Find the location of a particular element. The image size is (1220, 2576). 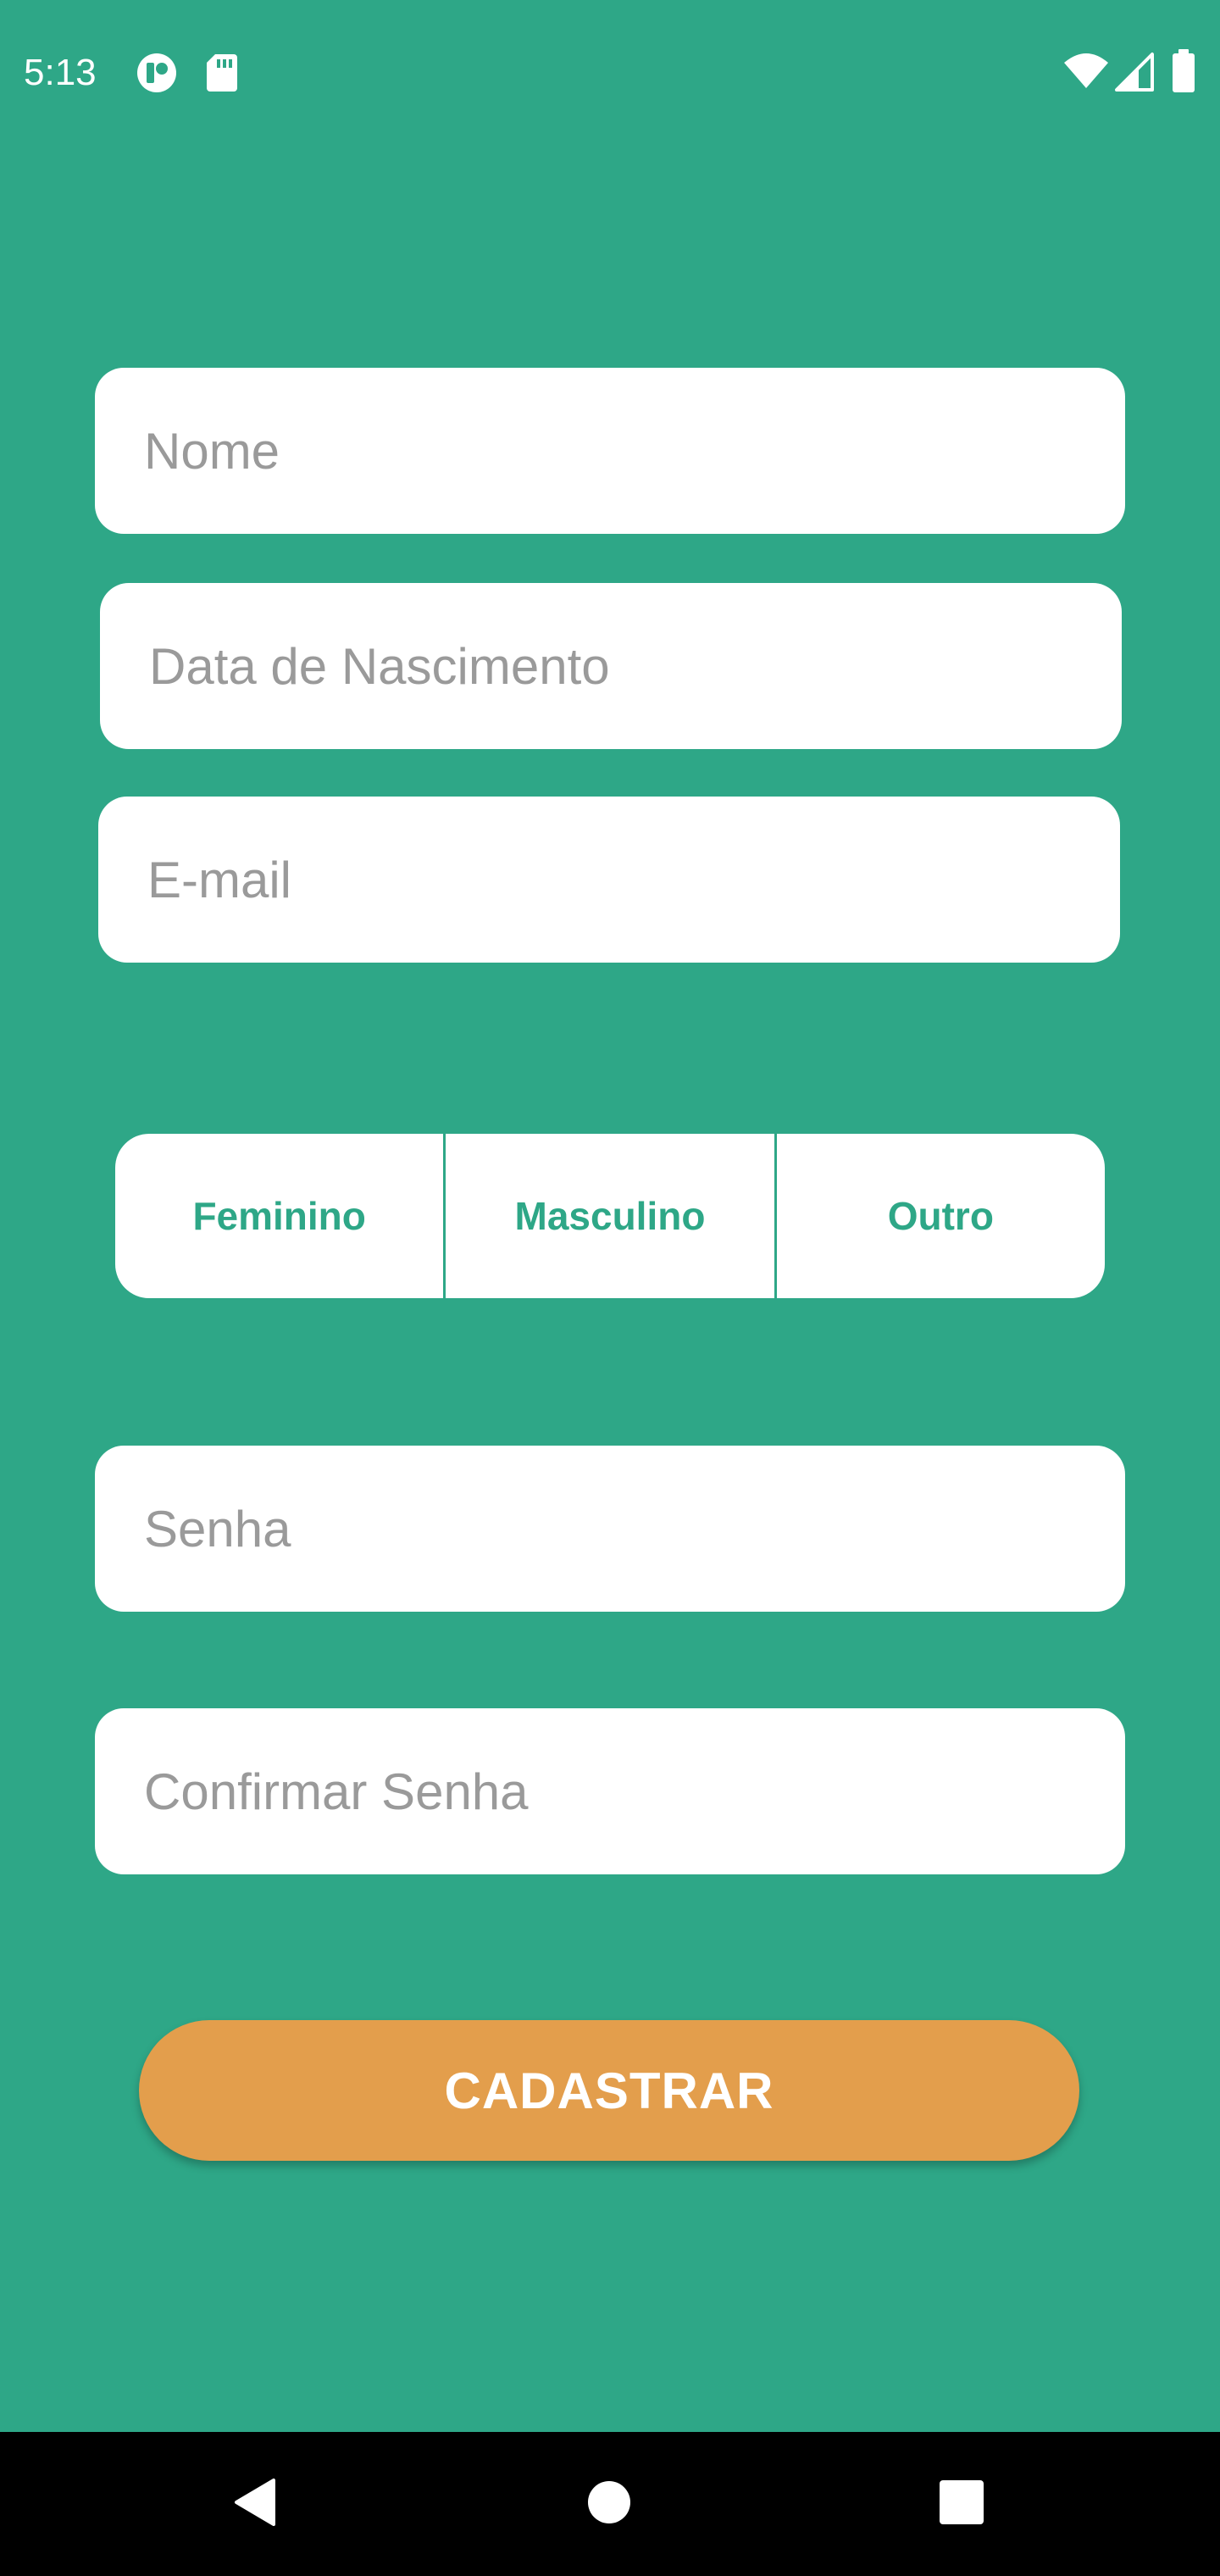

navigation-bar is located at coordinates (610, 2504).